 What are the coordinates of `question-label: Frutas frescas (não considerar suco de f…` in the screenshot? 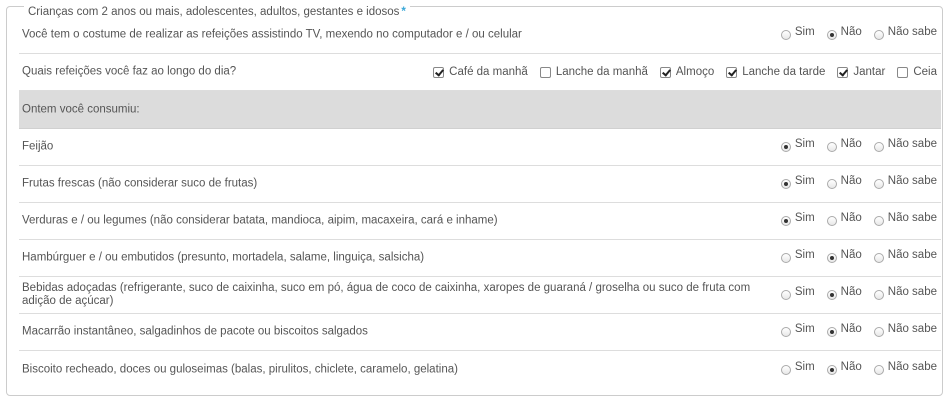 It's located at (140, 183).